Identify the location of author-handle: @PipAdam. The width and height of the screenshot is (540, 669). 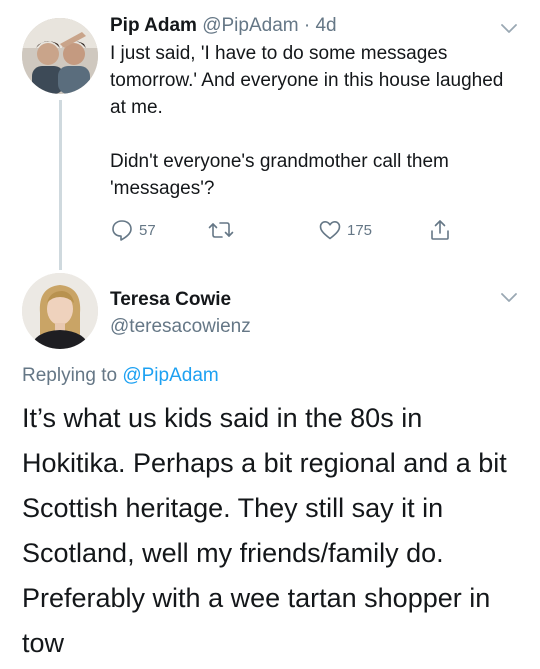
(250, 25).